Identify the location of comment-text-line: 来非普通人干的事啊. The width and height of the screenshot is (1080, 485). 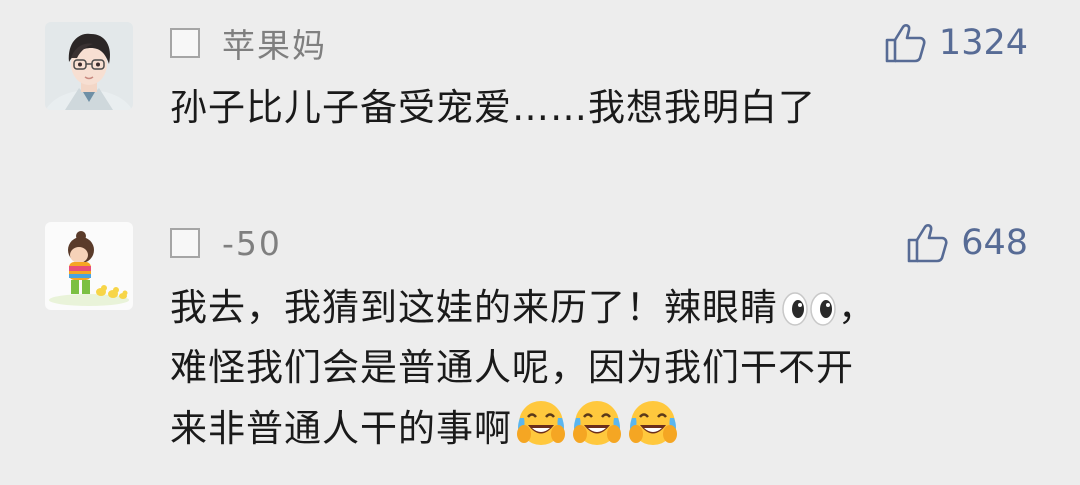
(605, 428).